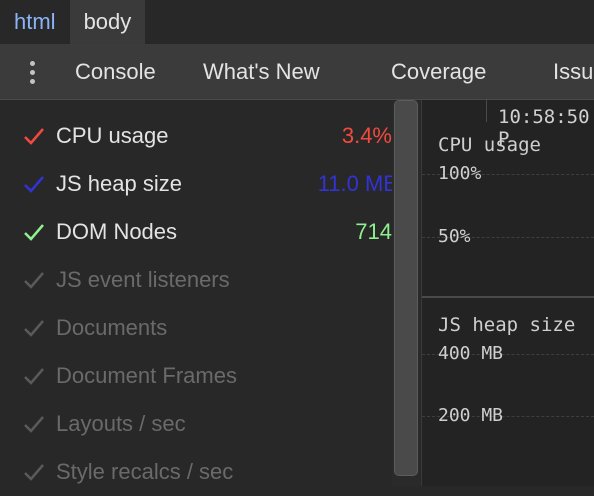 The width and height of the screenshot is (594, 496). Describe the element at coordinates (196, 232) in the screenshot. I see `metric-dom-nodes: DOM Nodes 714` at that location.